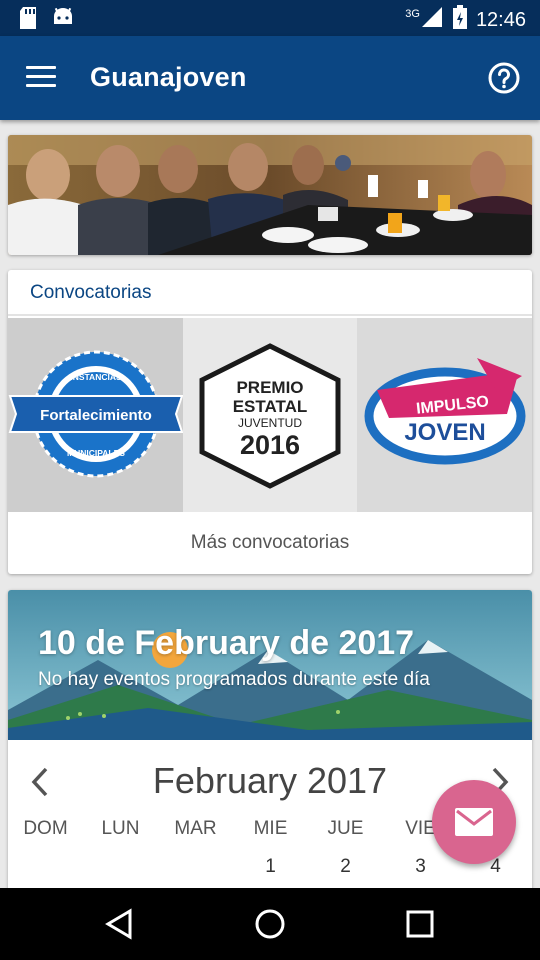 This screenshot has height=960, width=540. Describe the element at coordinates (120, 828) in the screenshot. I see `weekday-label: LUN` at that location.